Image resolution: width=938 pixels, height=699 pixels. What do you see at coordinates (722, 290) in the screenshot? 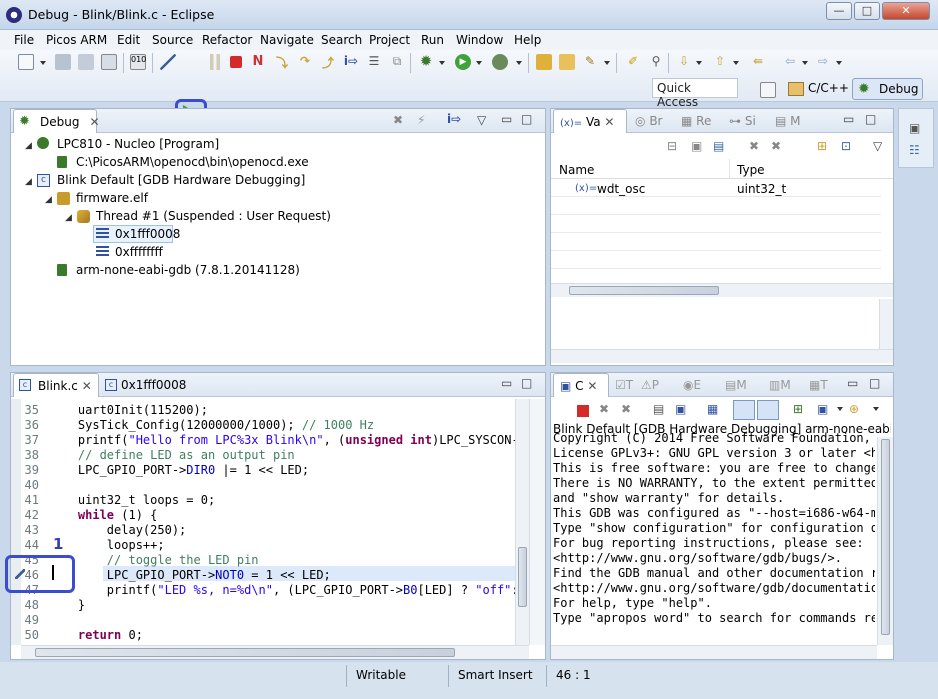
I see `variables-hscrollbar` at bounding box center [722, 290].